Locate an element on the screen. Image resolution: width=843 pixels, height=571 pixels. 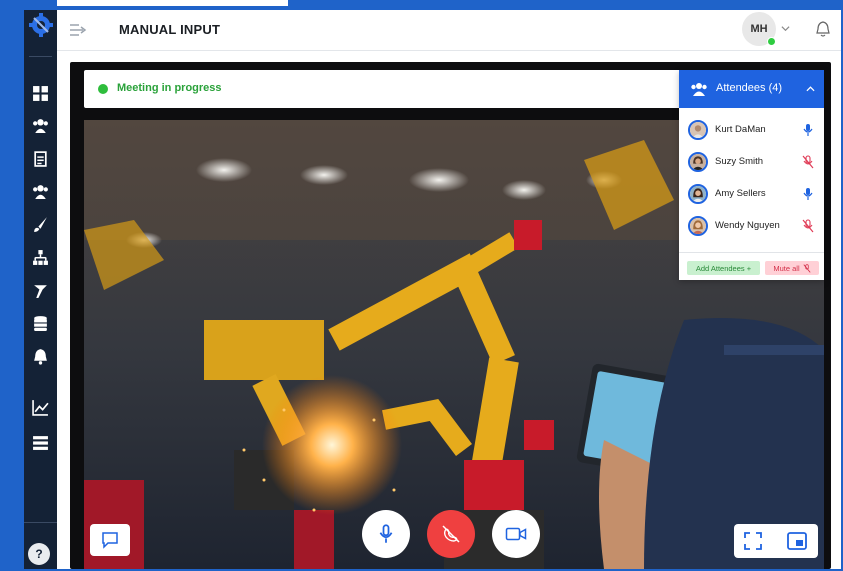
help-button: ? is located at coordinates (39, 554).